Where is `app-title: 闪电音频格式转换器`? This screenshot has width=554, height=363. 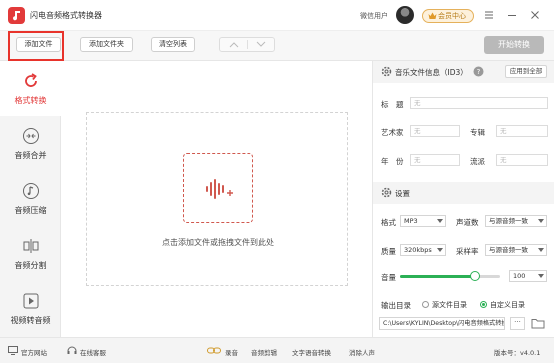 app-title: 闪电音频格式转换器 is located at coordinates (66, 15).